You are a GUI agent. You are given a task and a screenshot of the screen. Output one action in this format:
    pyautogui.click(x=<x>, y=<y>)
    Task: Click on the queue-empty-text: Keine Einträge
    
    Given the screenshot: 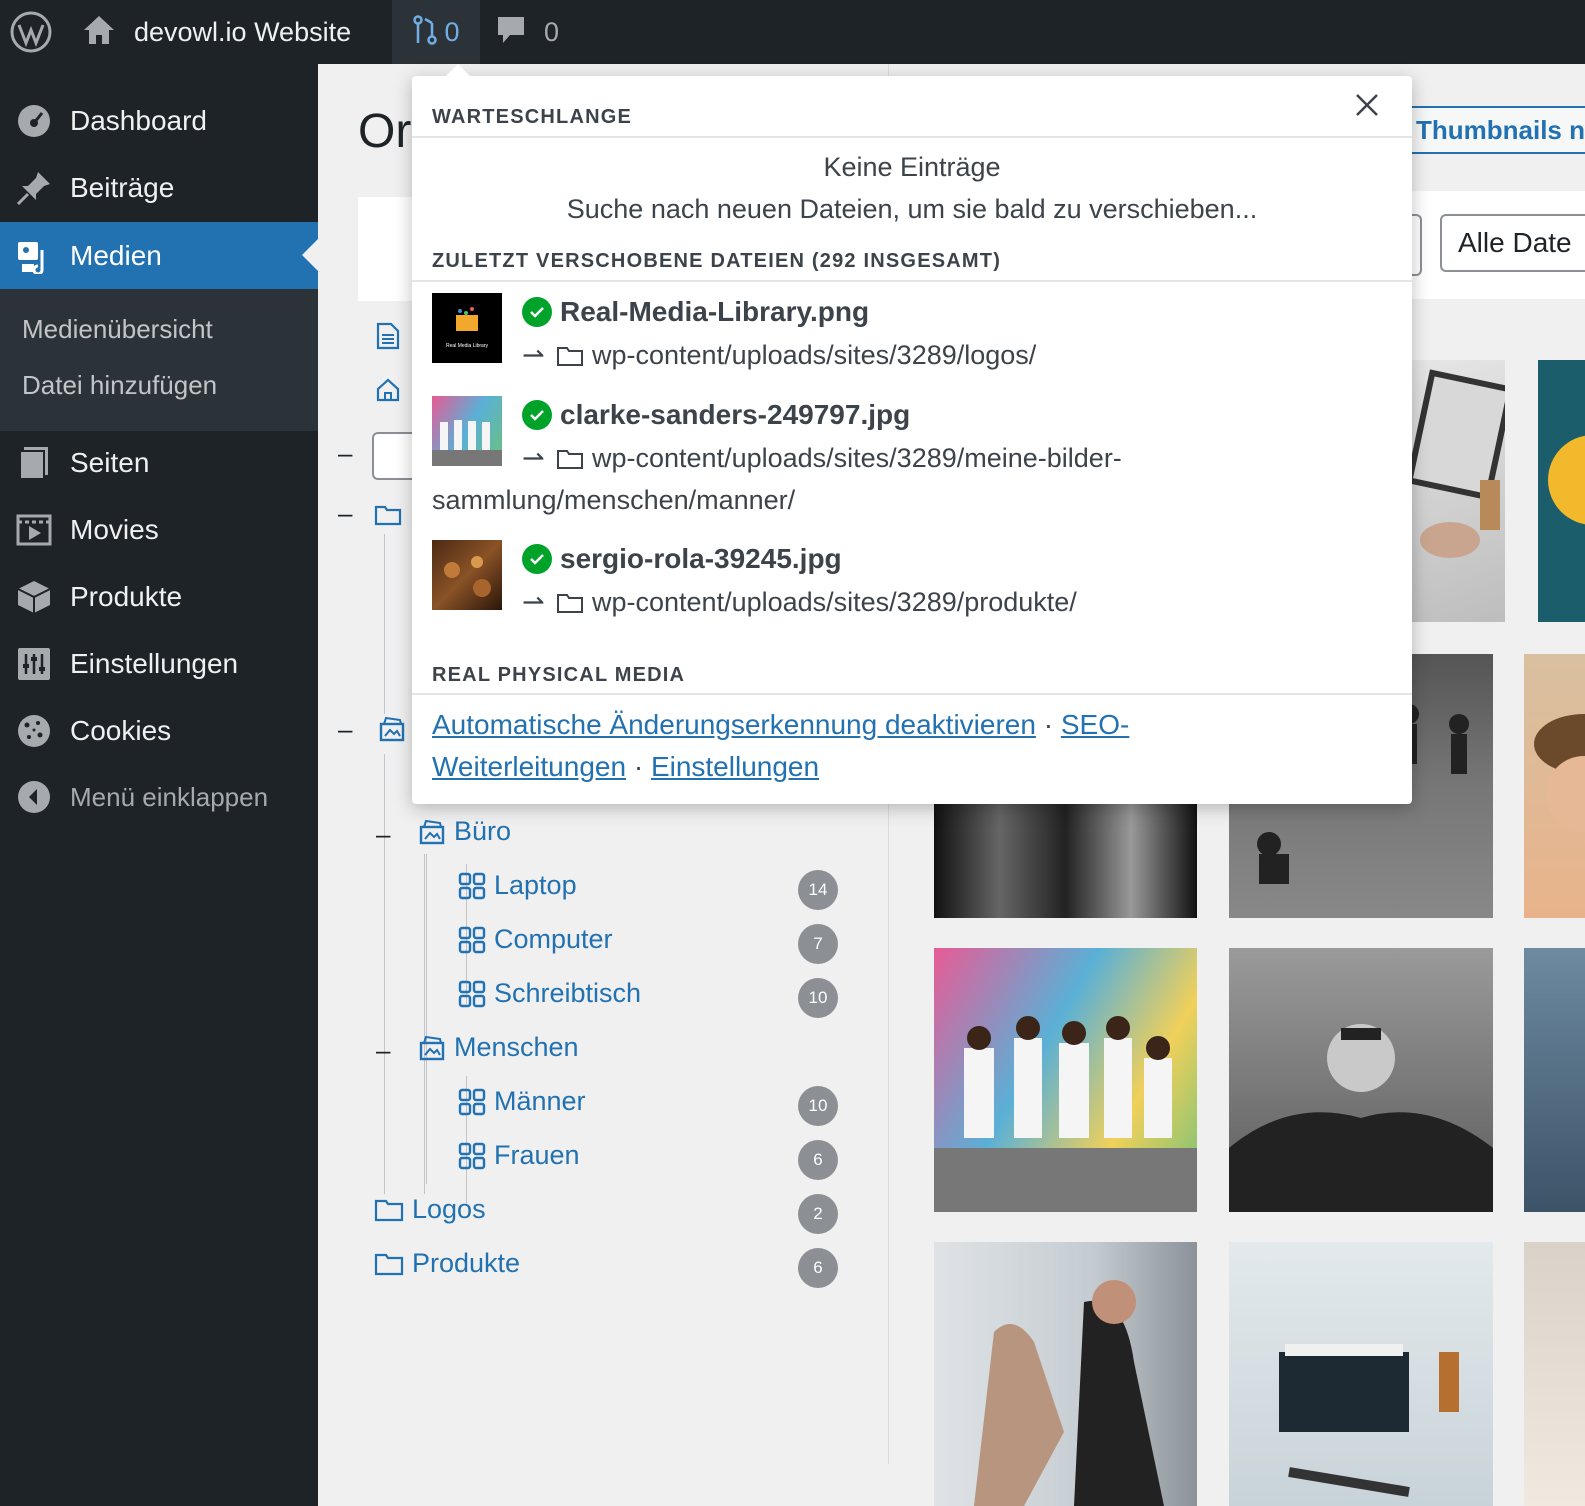 What is the action you would take?
    pyautogui.click(x=912, y=167)
    